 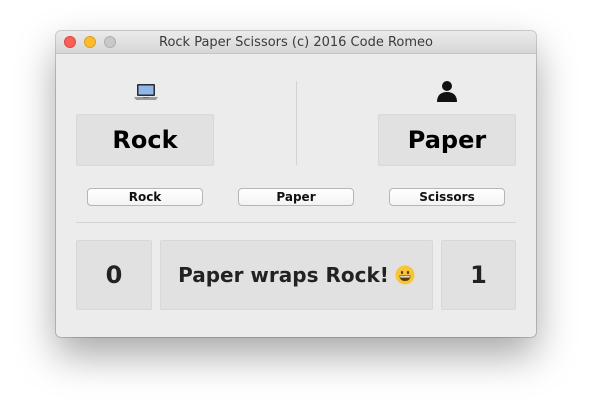 I want to click on rock-button: Rock, so click(x=145, y=197).